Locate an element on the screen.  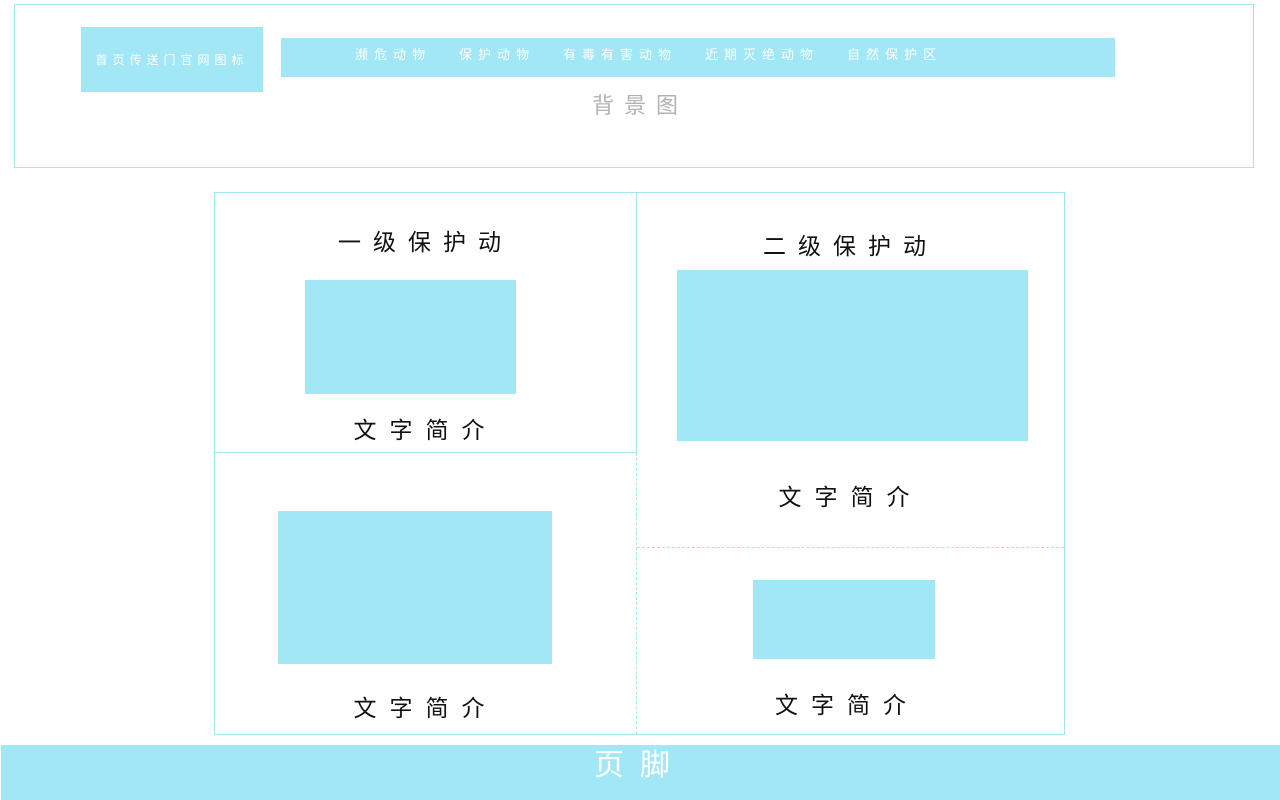
bottom-left-image is located at coordinates (415, 587).